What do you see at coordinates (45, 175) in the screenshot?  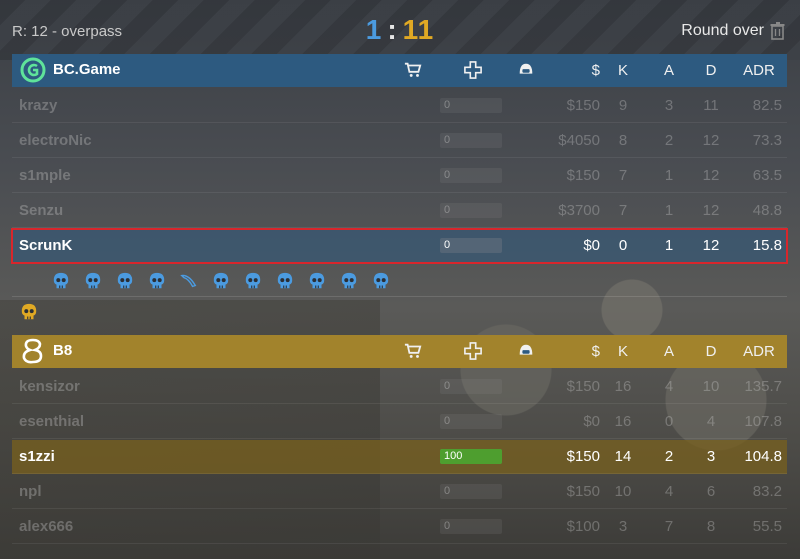 I see `player-name: s1mple` at bounding box center [45, 175].